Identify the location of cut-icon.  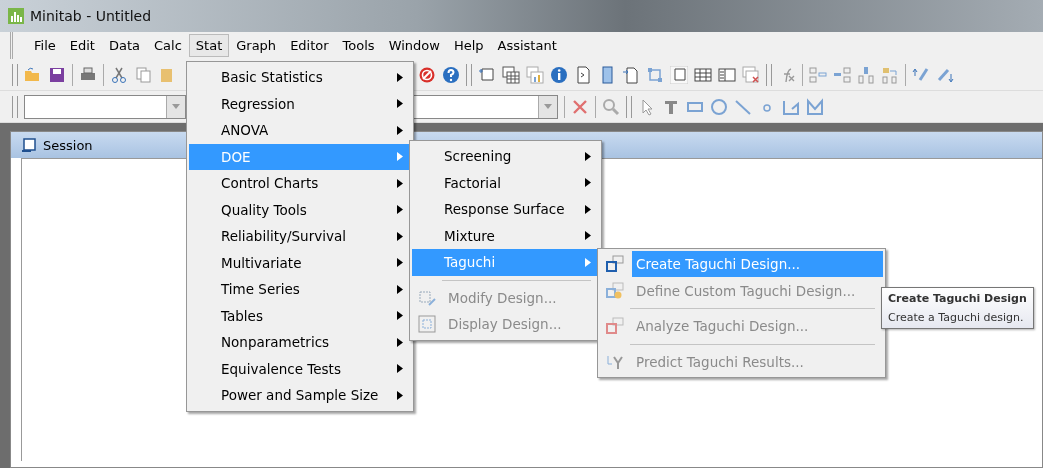
(119, 74).